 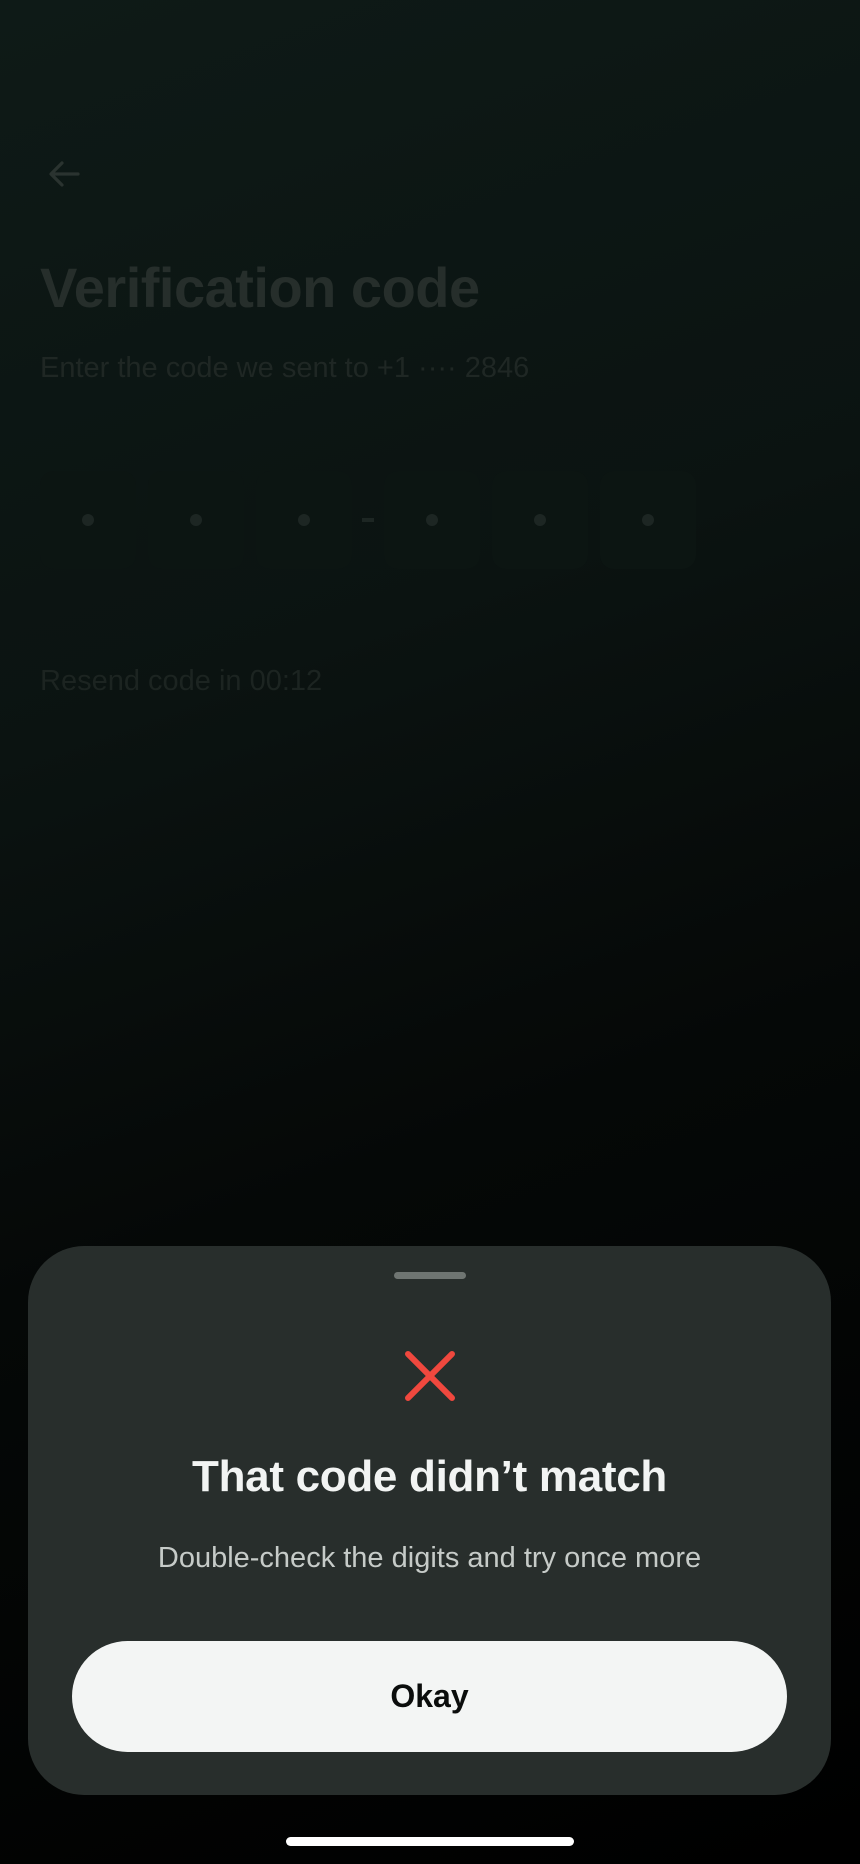 What do you see at coordinates (285, 368) in the screenshot?
I see `page-subtitle: Enter the code we sent to +1 ···· 2846` at bounding box center [285, 368].